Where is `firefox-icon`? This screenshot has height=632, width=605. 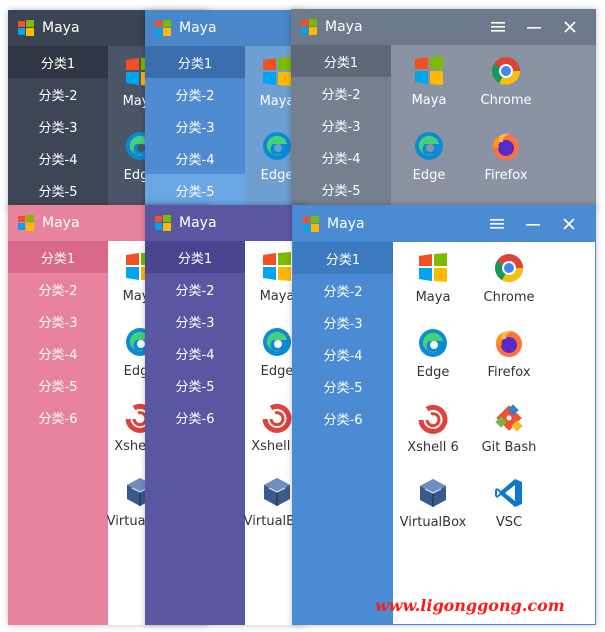
firefox-icon is located at coordinates (509, 343).